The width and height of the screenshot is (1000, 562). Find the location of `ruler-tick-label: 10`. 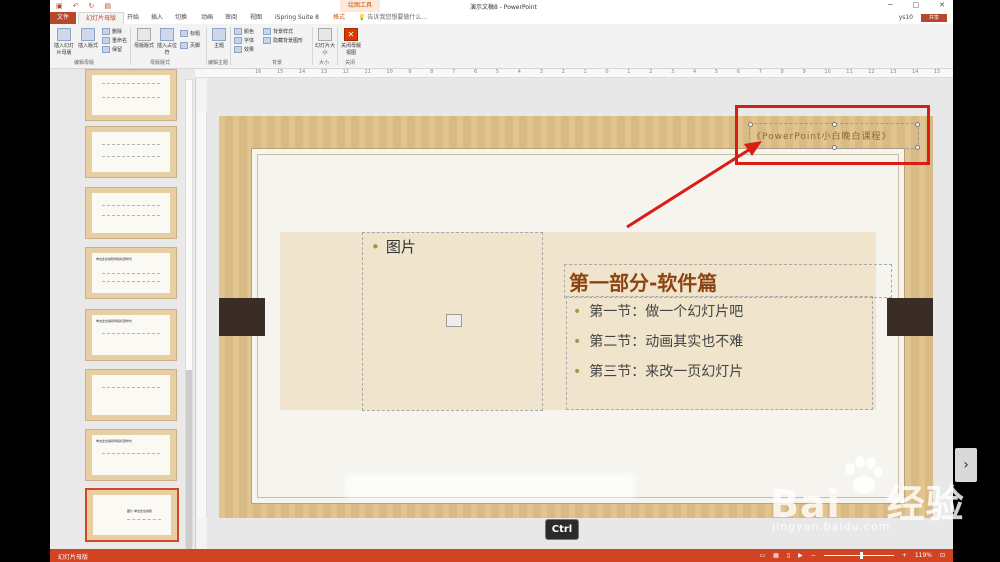

ruler-tick-label: 10 is located at coordinates (389, 72).